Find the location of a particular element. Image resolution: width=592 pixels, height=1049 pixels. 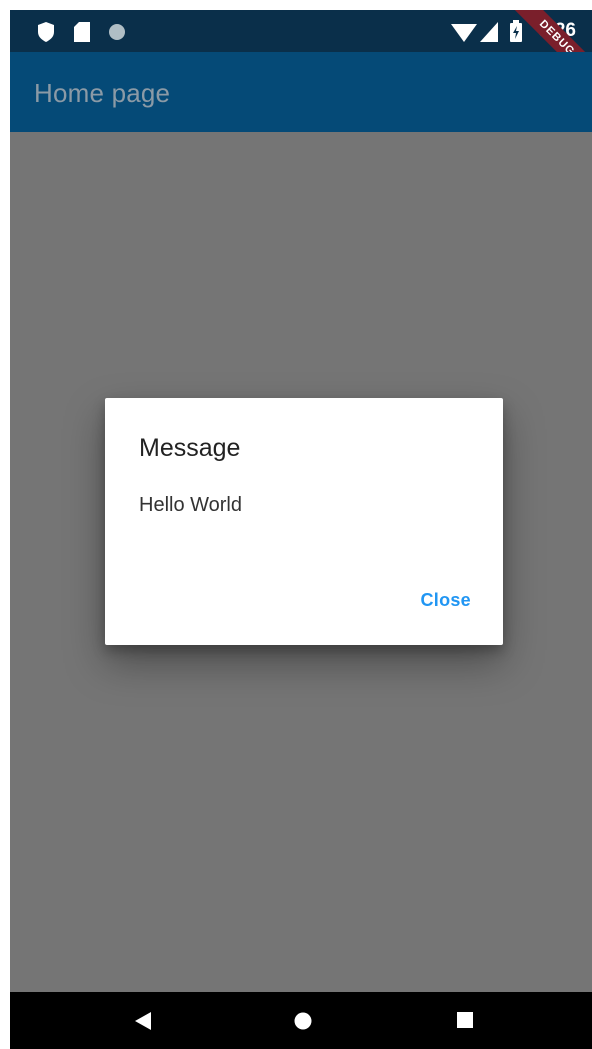

battery-icon is located at coordinates (516, 31).